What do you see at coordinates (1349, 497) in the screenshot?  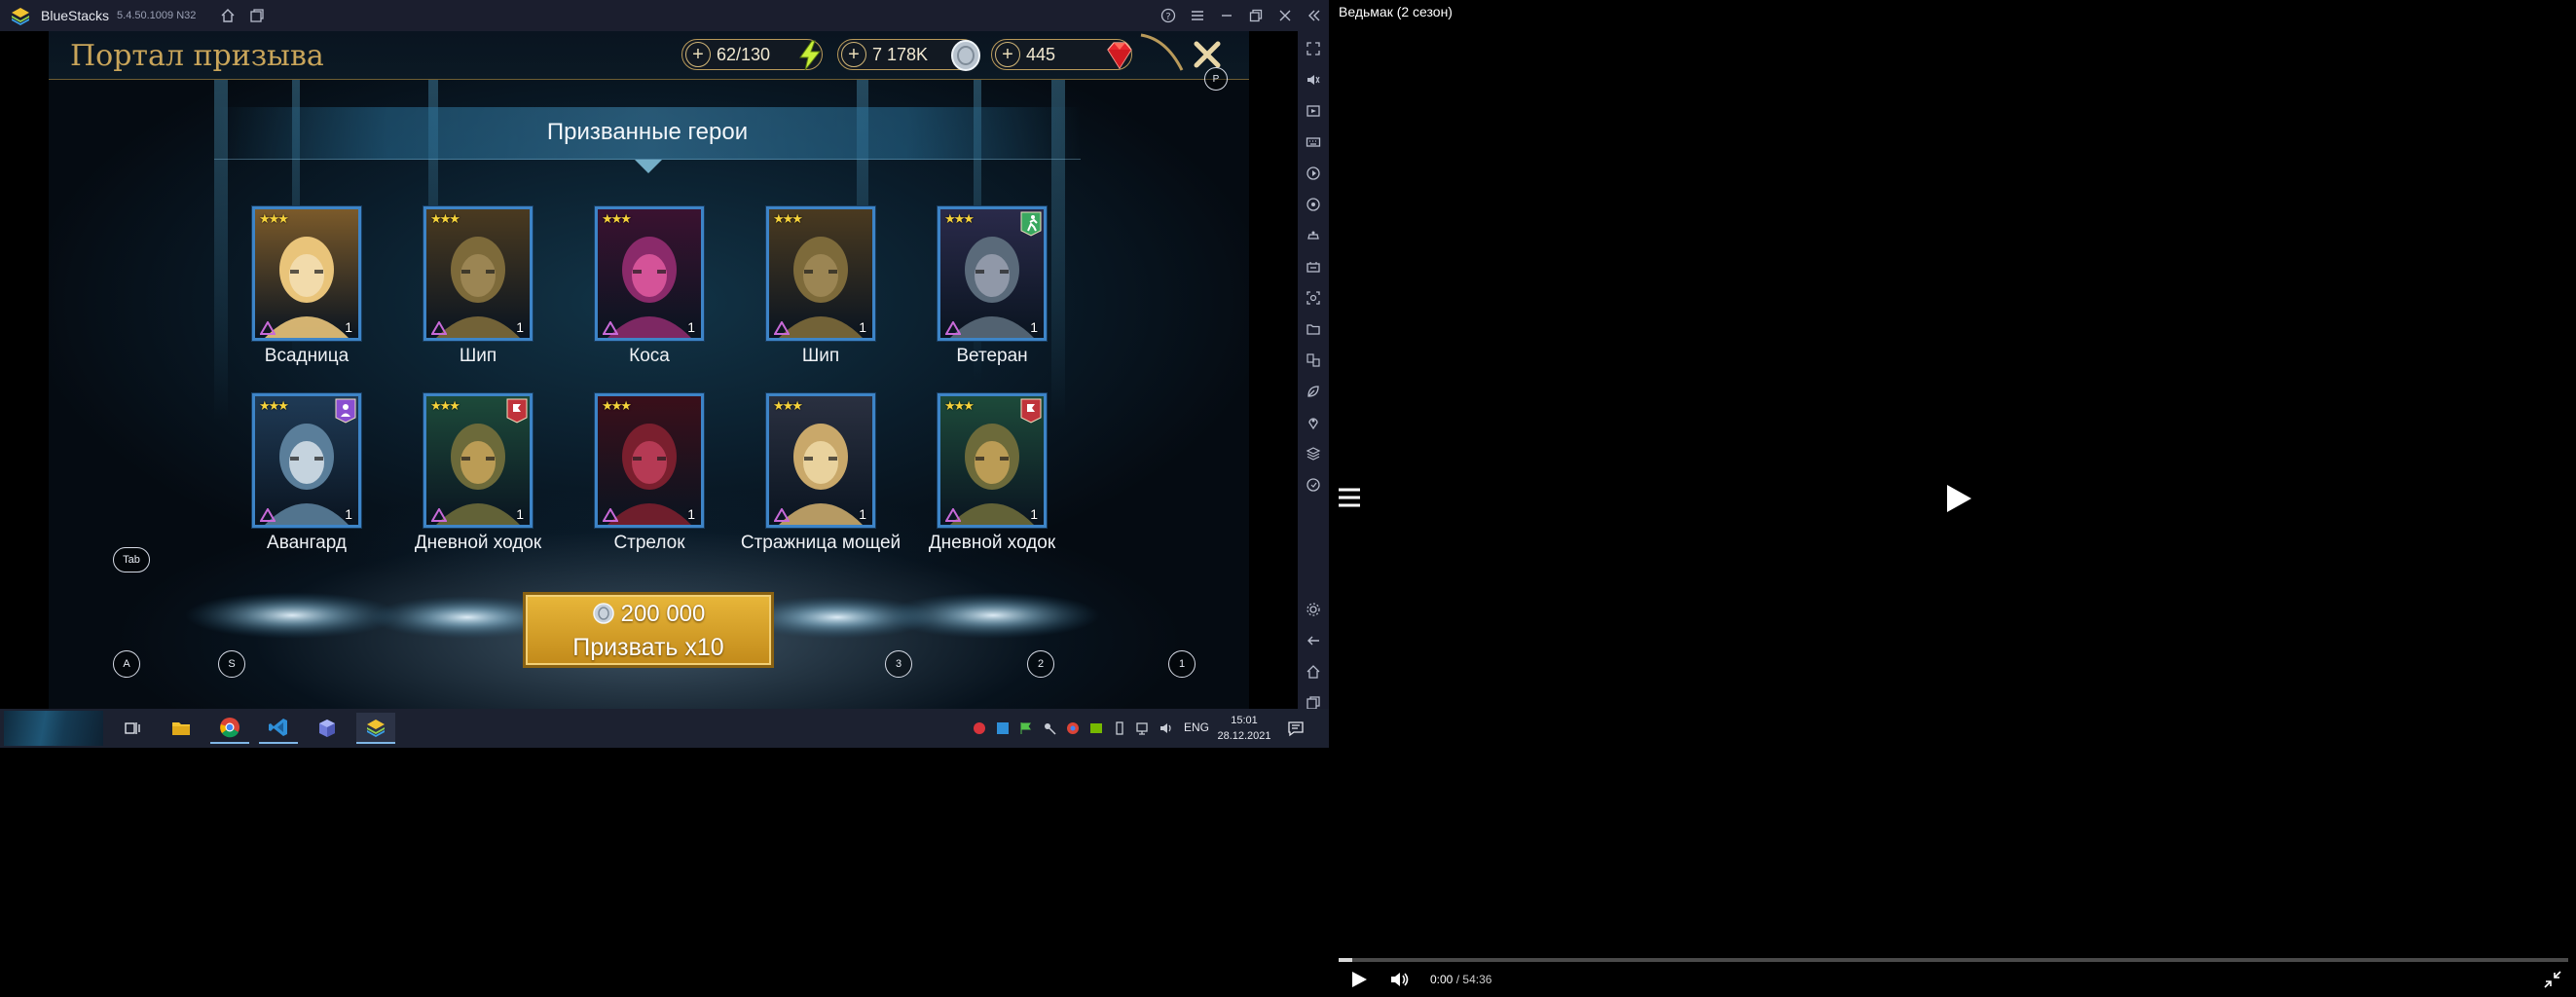 I see `episodes-menu-icon` at bounding box center [1349, 497].